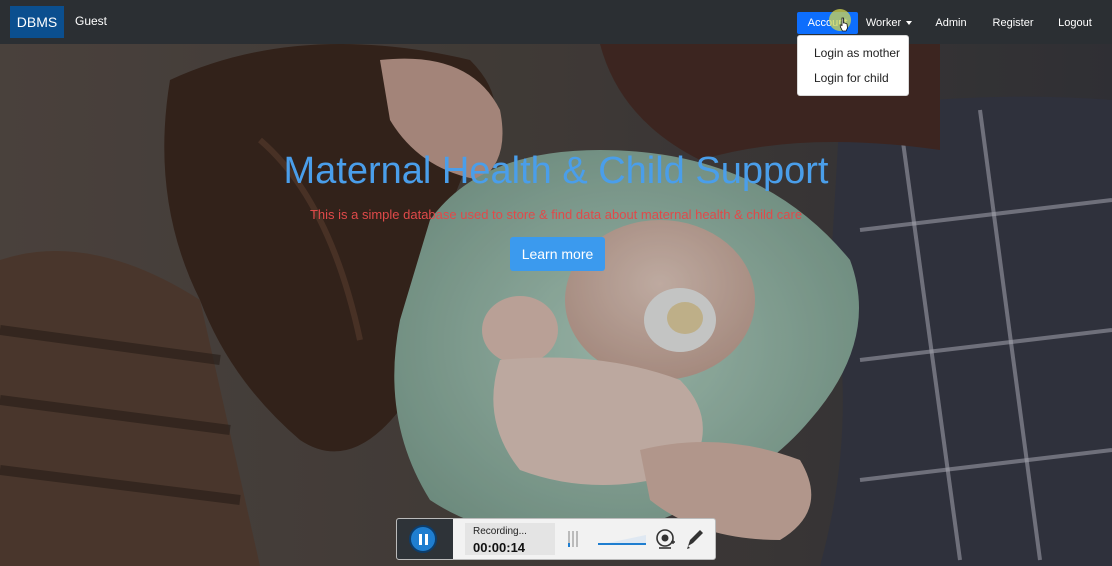 The width and height of the screenshot is (1112, 566). Describe the element at coordinates (573, 539) in the screenshot. I see `audio-meter-icon` at that location.